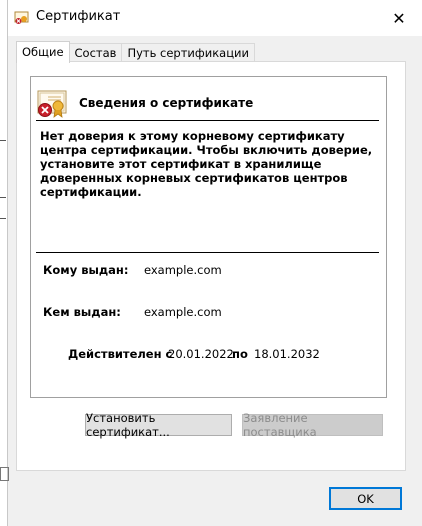 The image size is (422, 526). Describe the element at coordinates (4, 263) in the screenshot. I see `background-window-edge` at that location.